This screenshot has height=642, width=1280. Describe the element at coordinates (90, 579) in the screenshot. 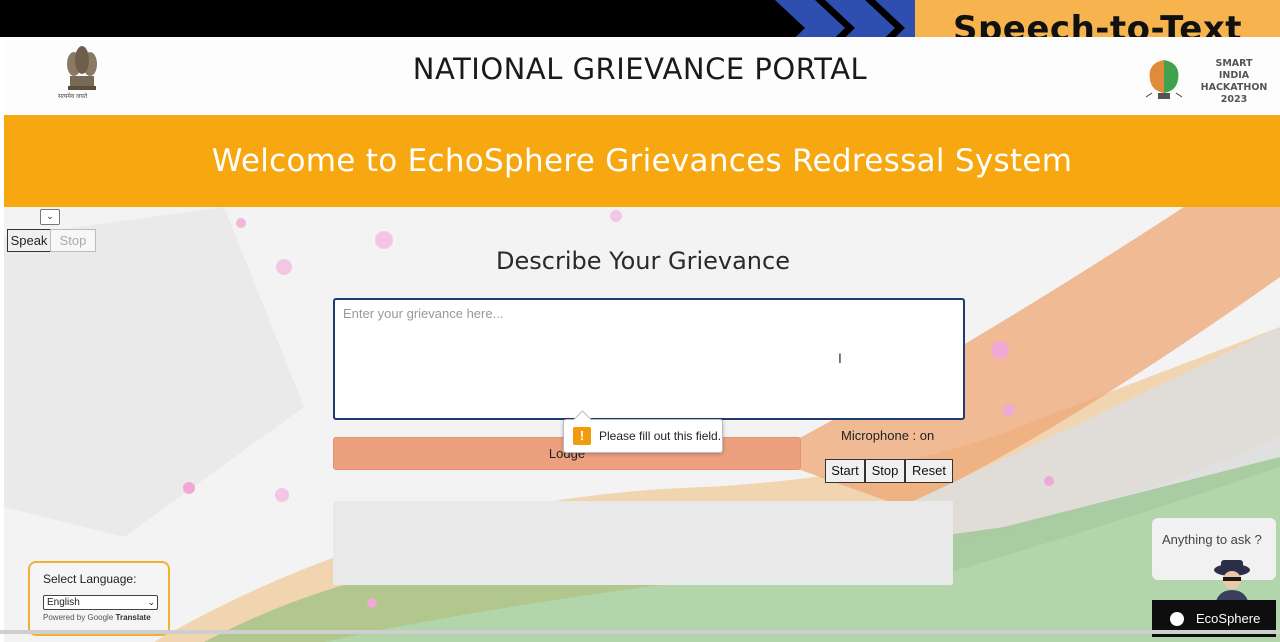

I see `select-language-label: Select Language:` at that location.